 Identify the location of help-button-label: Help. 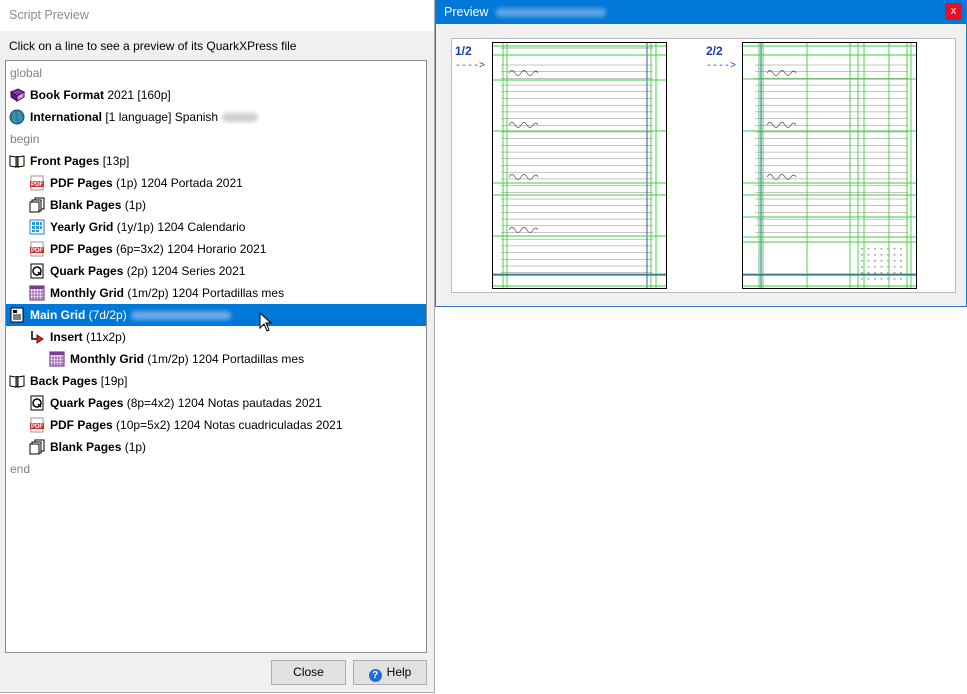
(399, 672).